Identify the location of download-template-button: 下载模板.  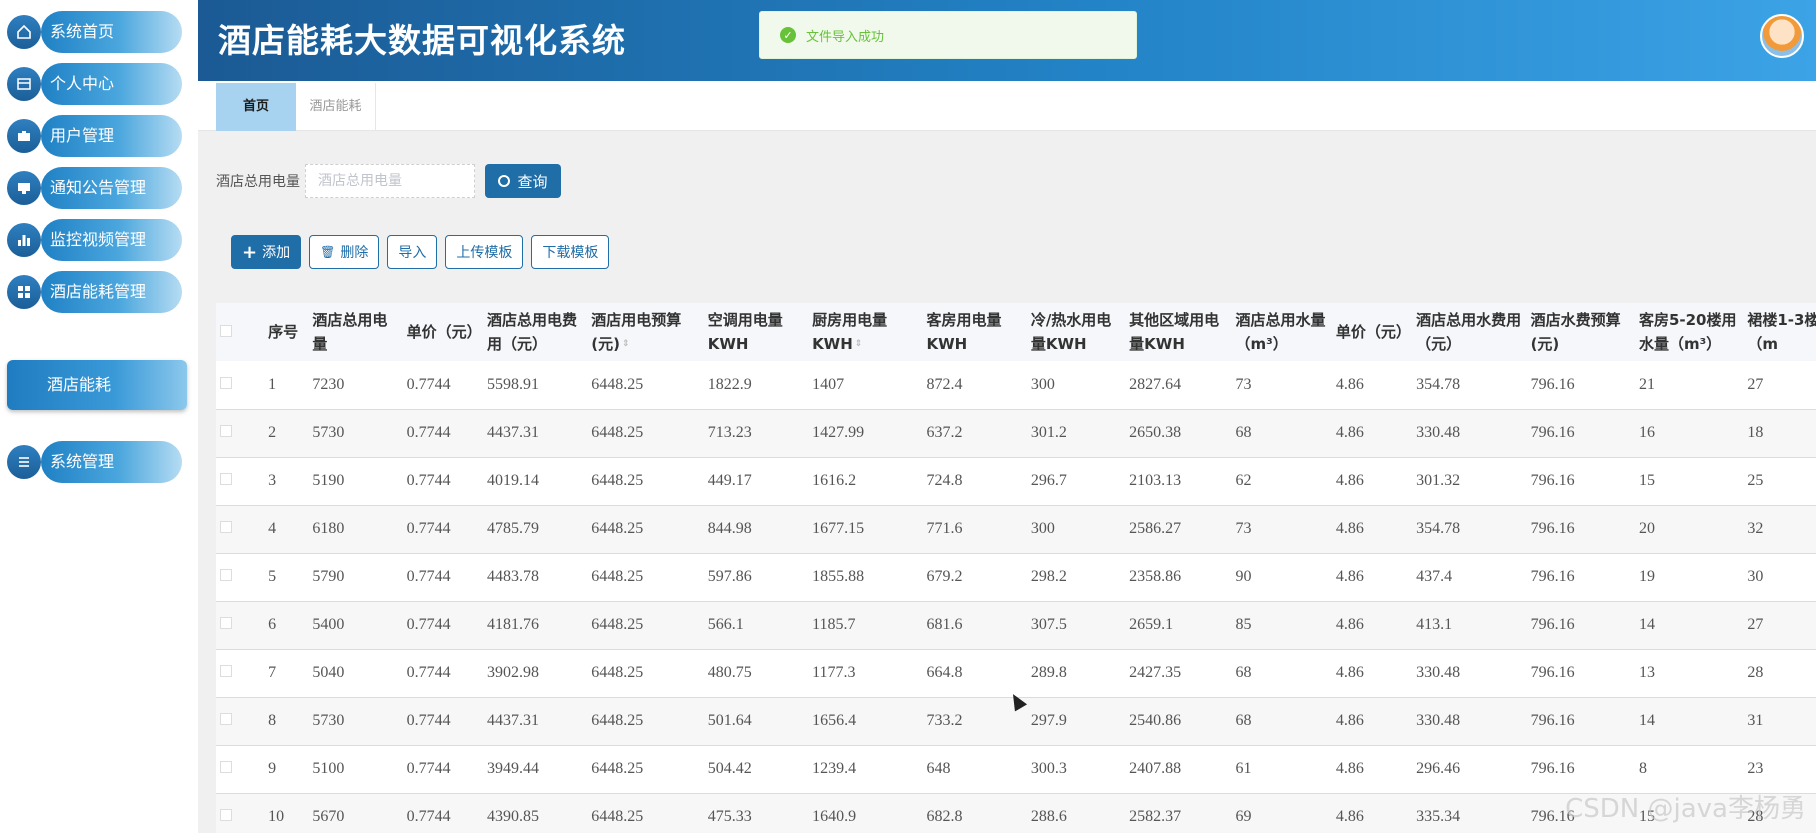
(570, 252).